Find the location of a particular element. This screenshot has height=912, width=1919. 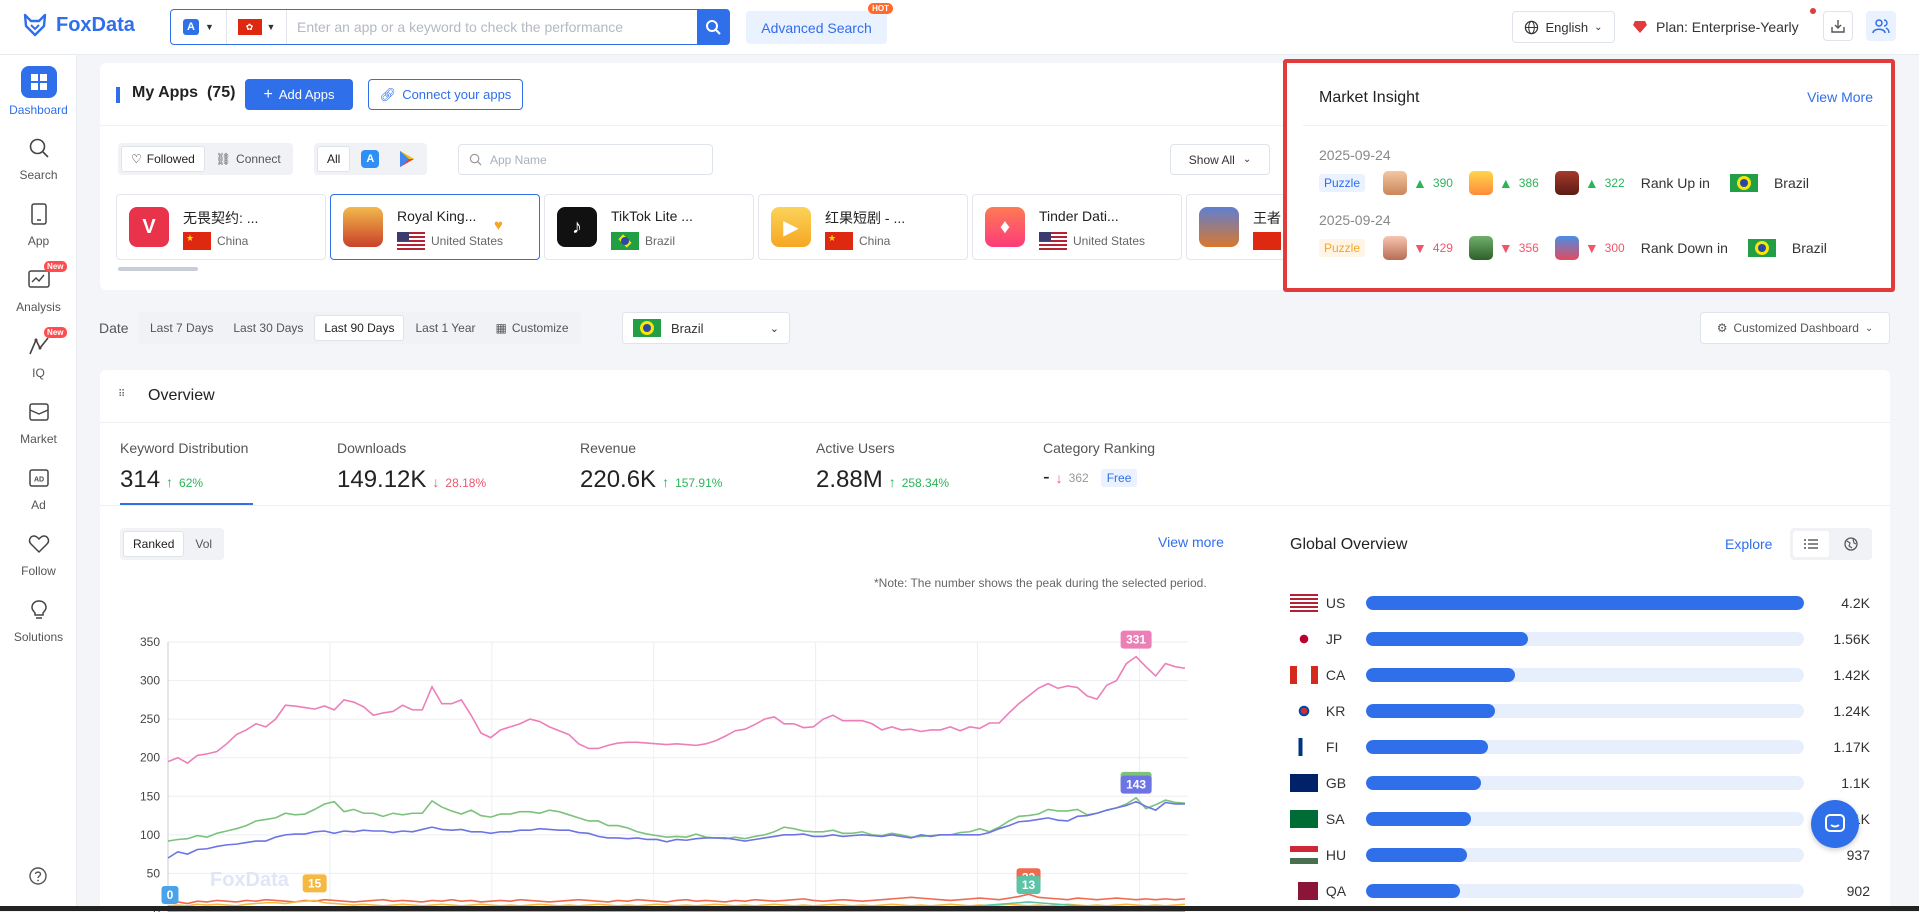

horizontal-scrollbar is located at coordinates (158, 269).